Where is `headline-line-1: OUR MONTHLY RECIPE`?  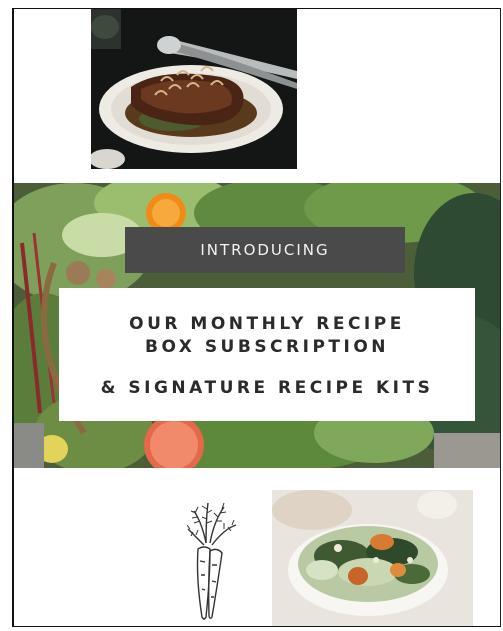 headline-line-1: OUR MONTHLY RECIPE is located at coordinates (267, 324).